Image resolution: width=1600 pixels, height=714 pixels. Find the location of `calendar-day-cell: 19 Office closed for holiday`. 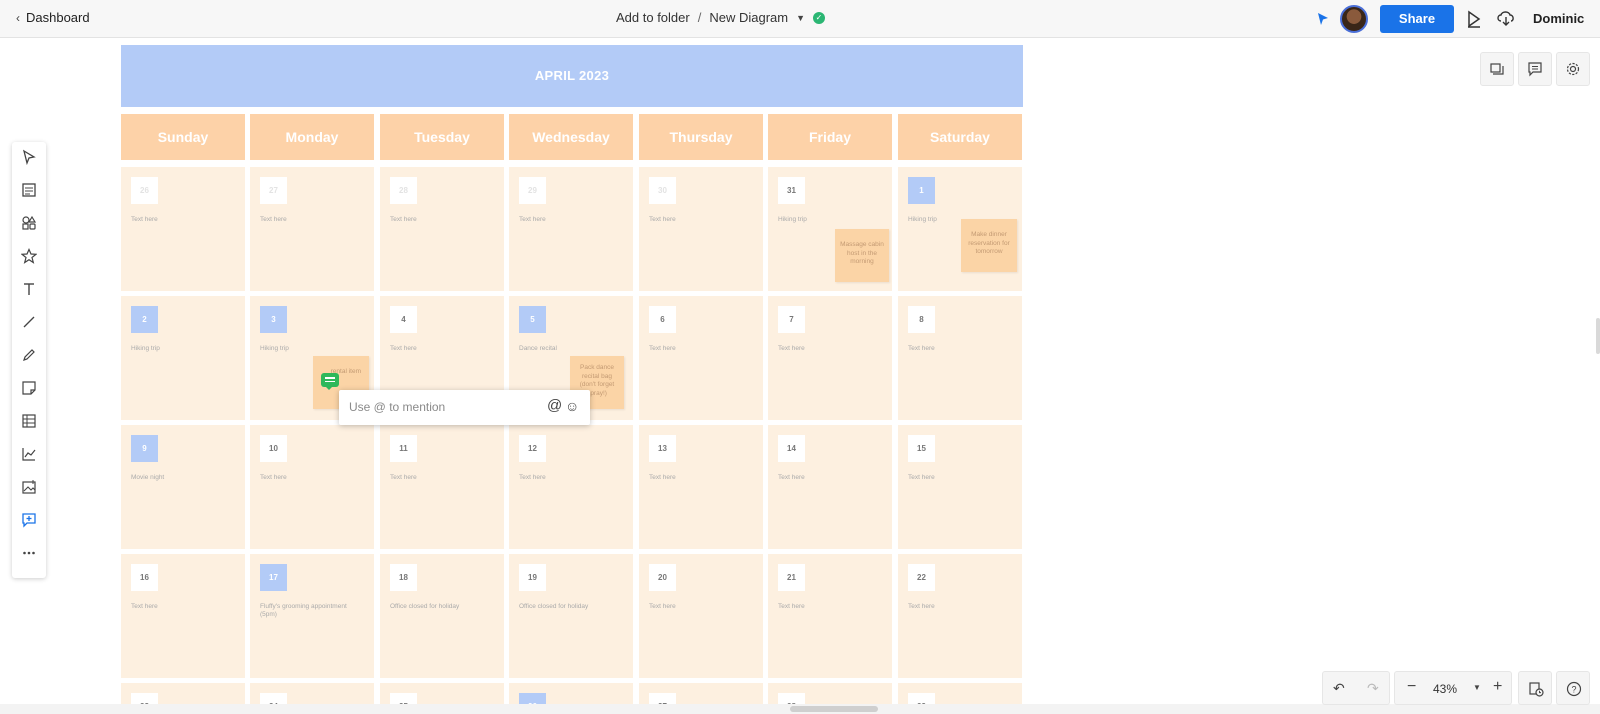

calendar-day-cell: 19 Office closed for holiday is located at coordinates (571, 616).